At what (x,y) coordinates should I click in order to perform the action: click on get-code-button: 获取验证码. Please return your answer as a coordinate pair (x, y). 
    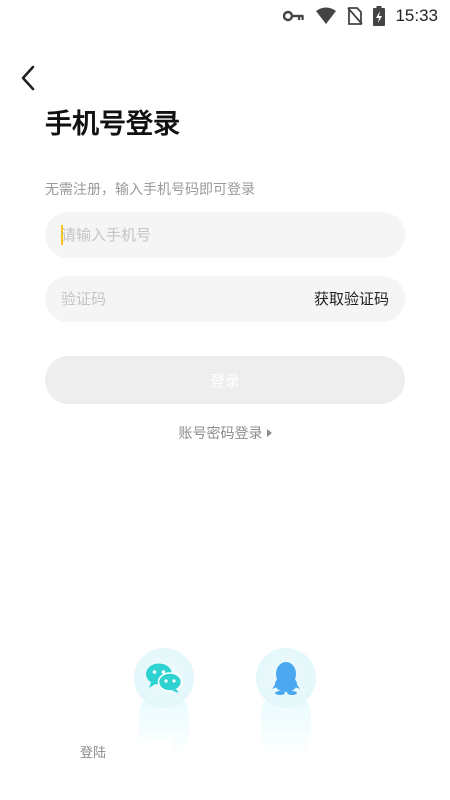
    Looking at the image, I should click on (351, 299).